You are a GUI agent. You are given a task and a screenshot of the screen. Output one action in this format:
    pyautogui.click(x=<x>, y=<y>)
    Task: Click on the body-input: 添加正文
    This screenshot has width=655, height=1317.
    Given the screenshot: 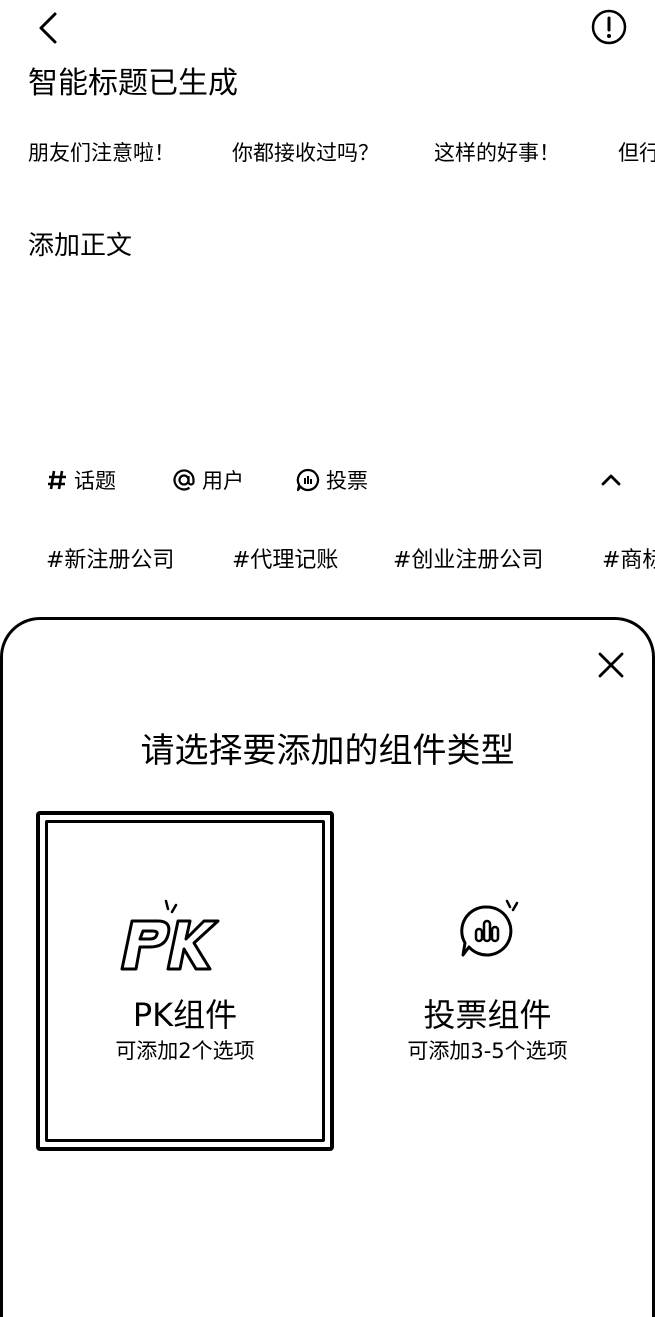 What is the action you would take?
    pyautogui.click(x=80, y=246)
    